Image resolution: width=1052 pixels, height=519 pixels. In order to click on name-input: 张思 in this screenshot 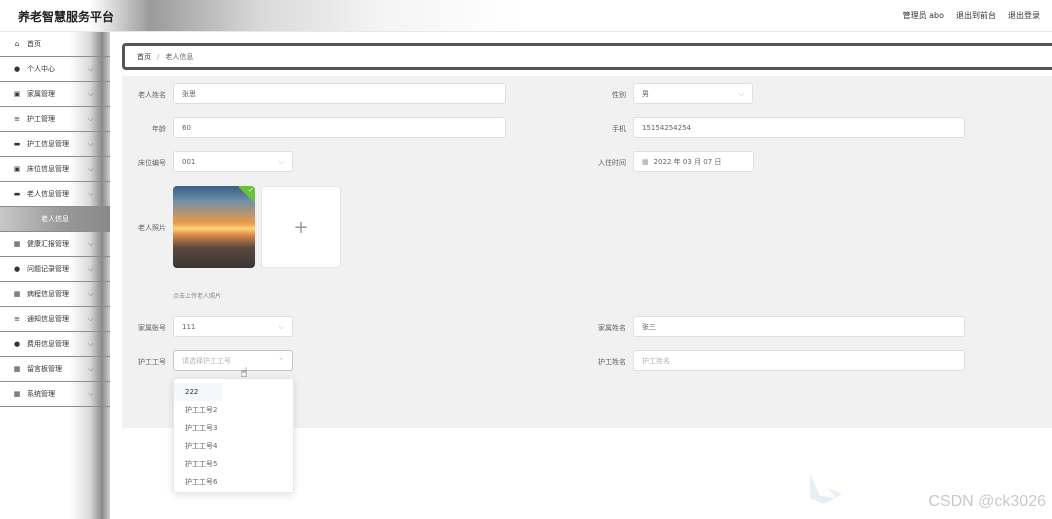, I will do `click(339, 93)`.